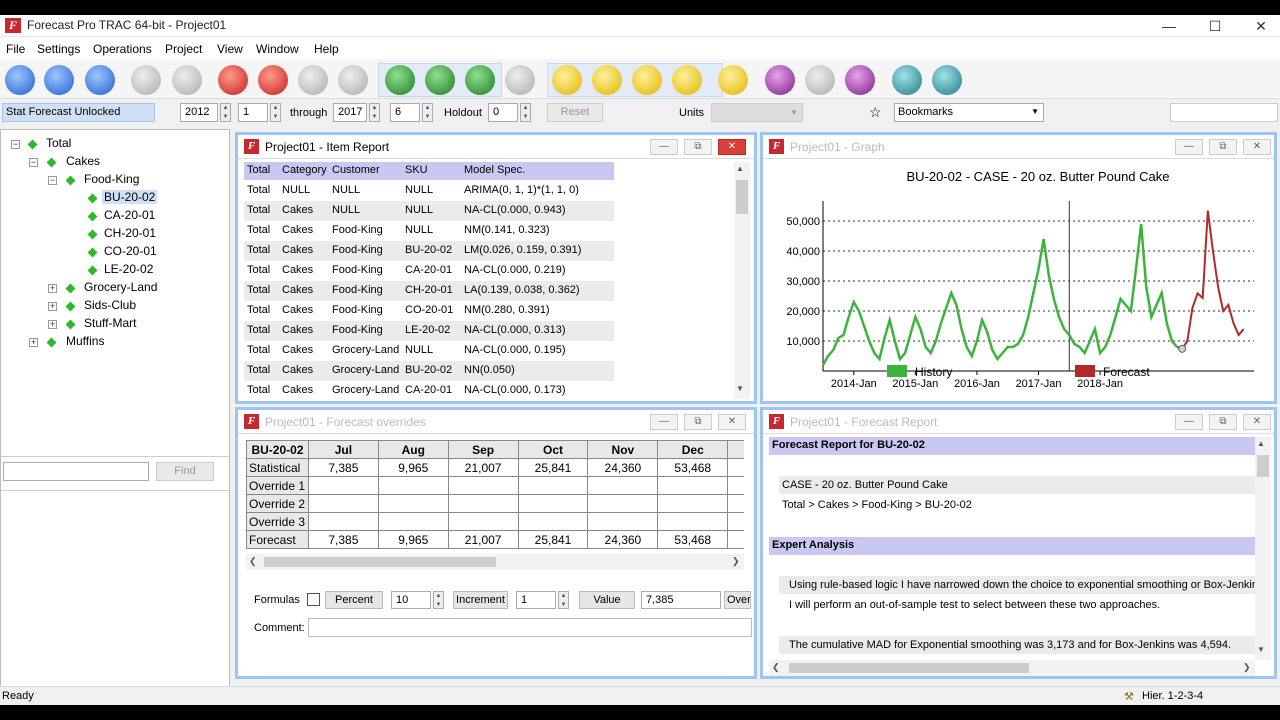  I want to click on table-row: Total Cakes Grocery-Land BU-20-02 NN(0.050), so click(429, 371).